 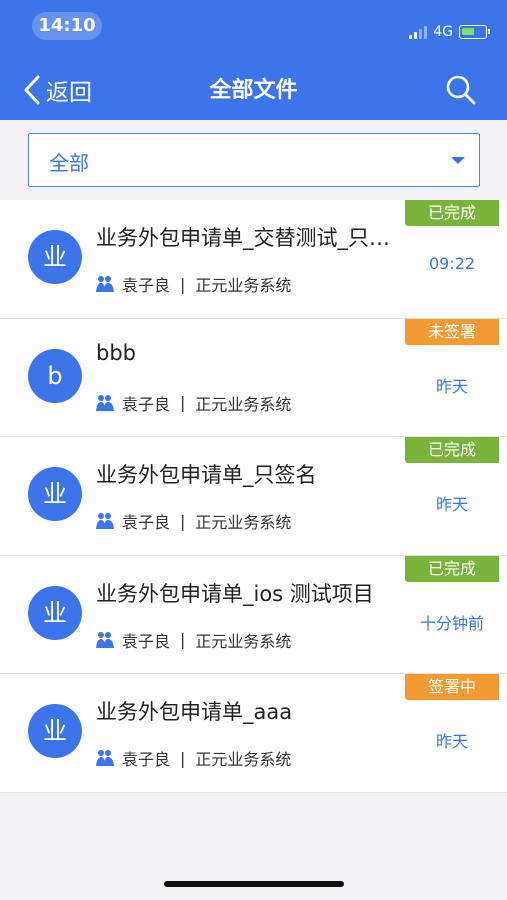 I want to click on filter-dropdown: 全部, so click(x=254, y=160).